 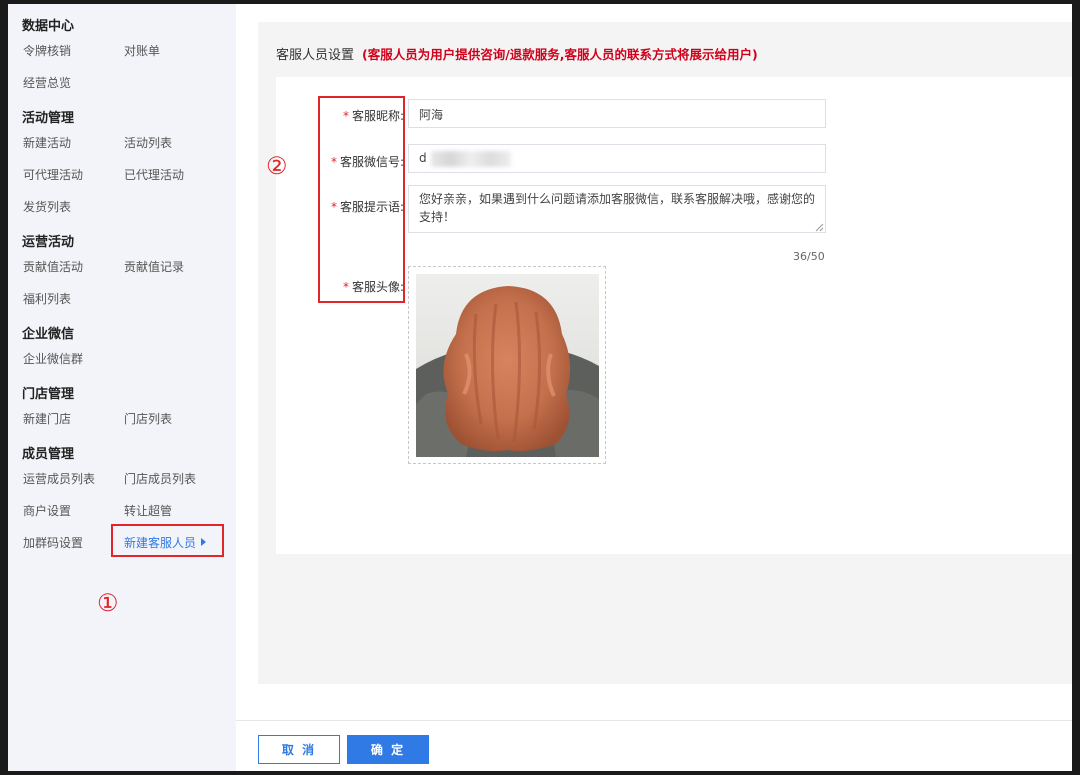 What do you see at coordinates (47, 206) in the screenshot?
I see `sidebar-item-shipping-list: 发货列表` at bounding box center [47, 206].